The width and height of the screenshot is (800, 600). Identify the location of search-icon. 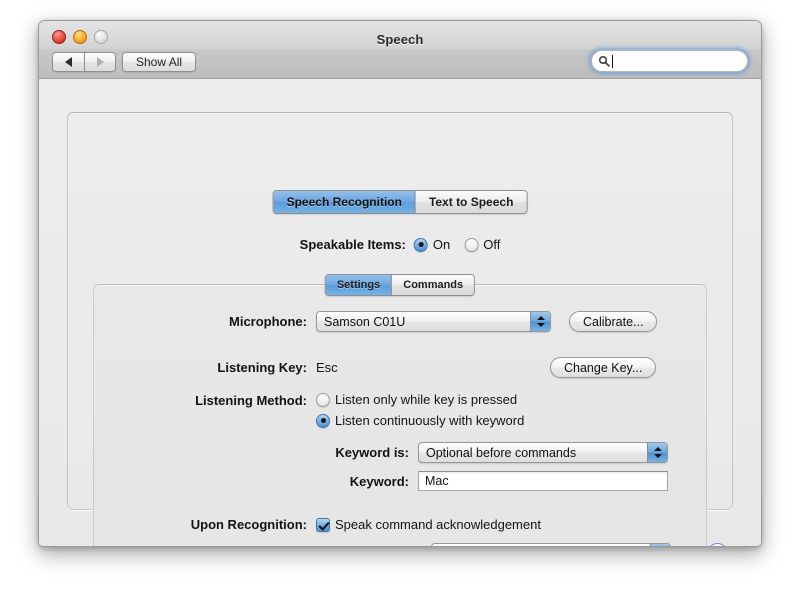
(604, 61).